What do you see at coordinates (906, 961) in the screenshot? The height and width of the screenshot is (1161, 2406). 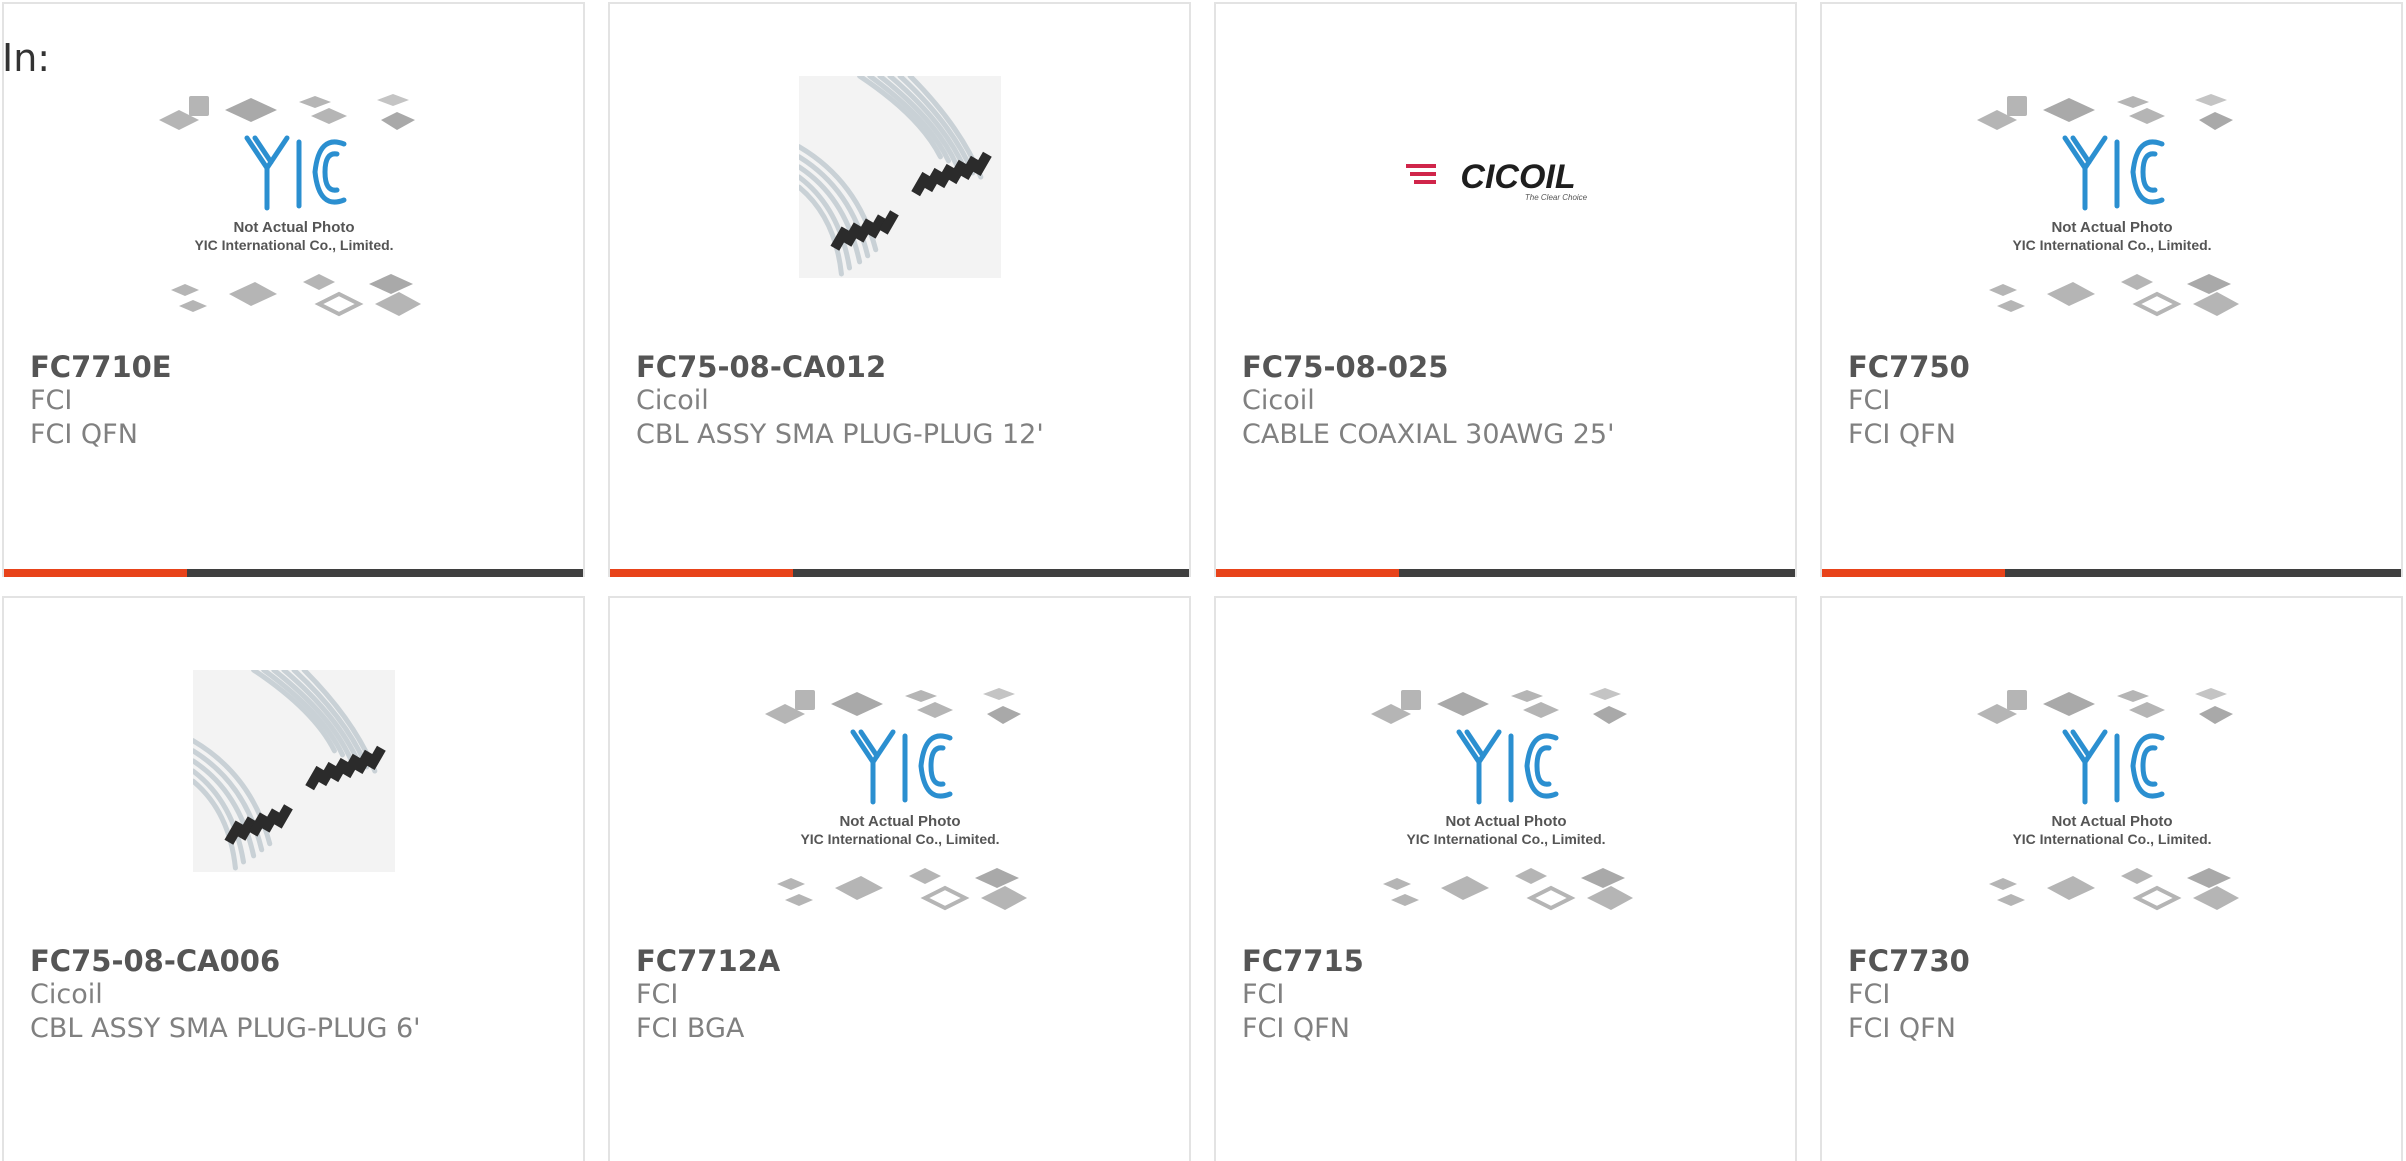 I see `part-number: FC7712A` at bounding box center [906, 961].